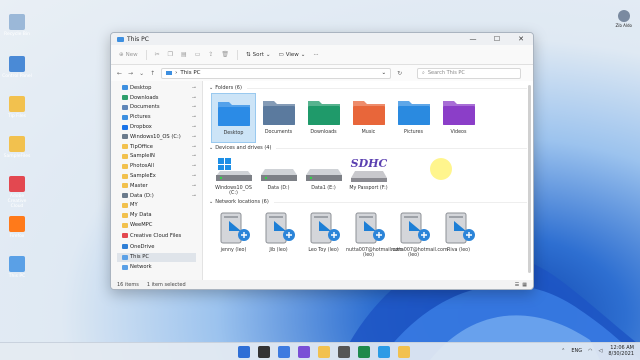  What do you see at coordinates (141, 146) in the screenshot?
I see `sidebar-item-label: TipOffice` at bounding box center [141, 146].